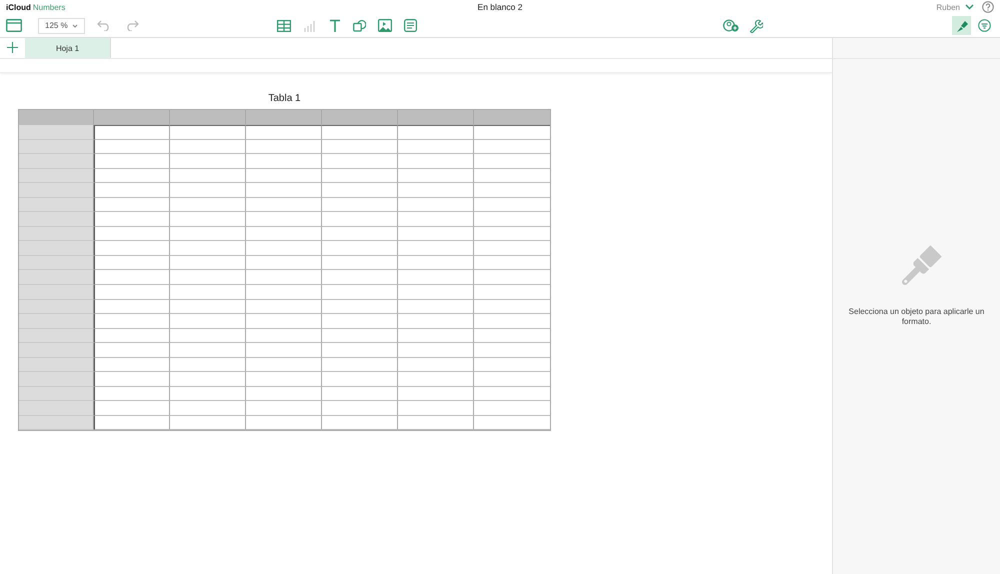  What do you see at coordinates (955, 7) in the screenshot?
I see `user-menu: Ruben` at bounding box center [955, 7].